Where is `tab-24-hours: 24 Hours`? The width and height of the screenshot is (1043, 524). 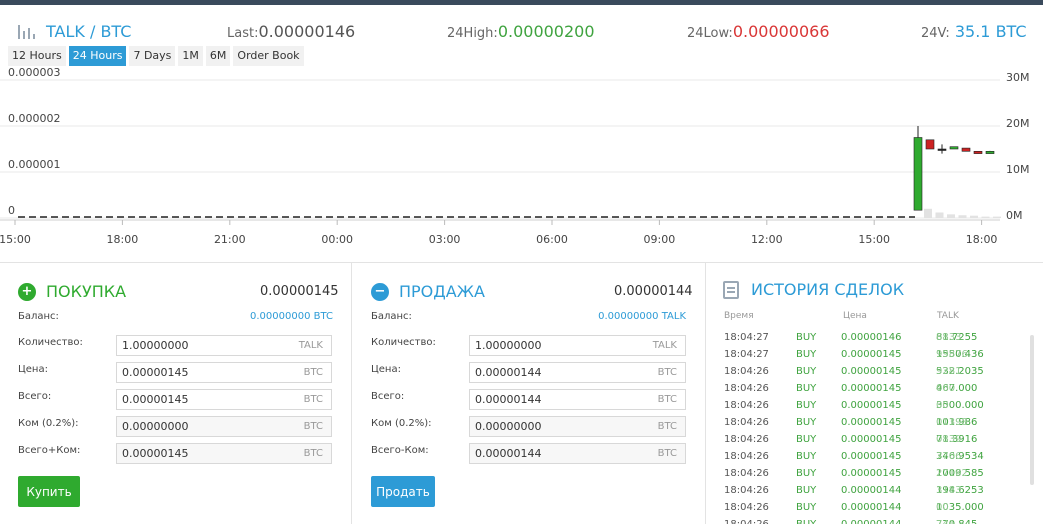
tab-24-hours: 24 Hours is located at coordinates (97, 56).